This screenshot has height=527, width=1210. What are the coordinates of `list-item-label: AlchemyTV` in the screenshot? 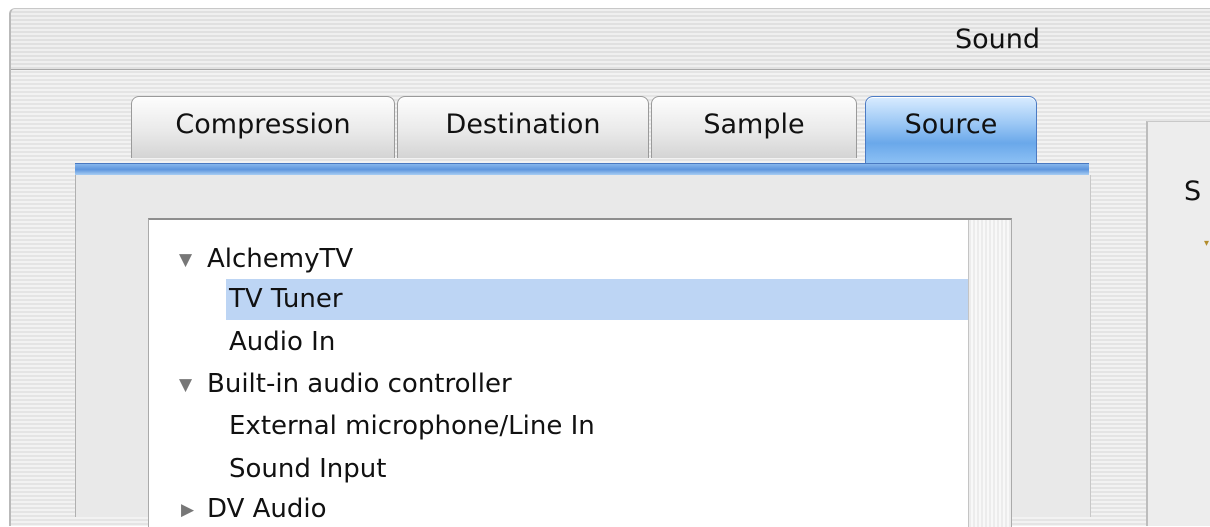 It's located at (280, 259).